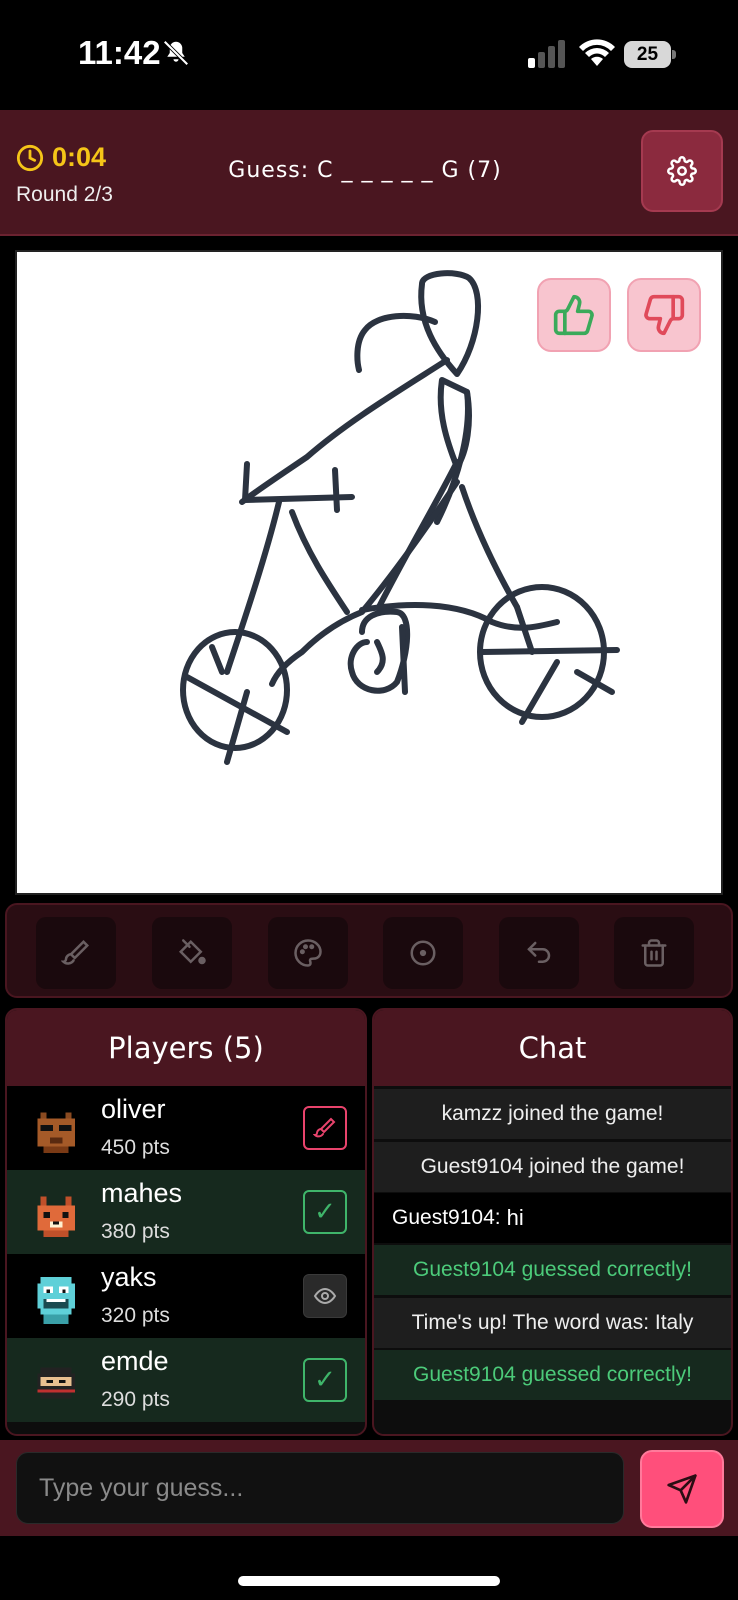 This screenshot has width=738, height=1600. What do you see at coordinates (119, 52) in the screenshot?
I see `status-time: 11:42` at bounding box center [119, 52].